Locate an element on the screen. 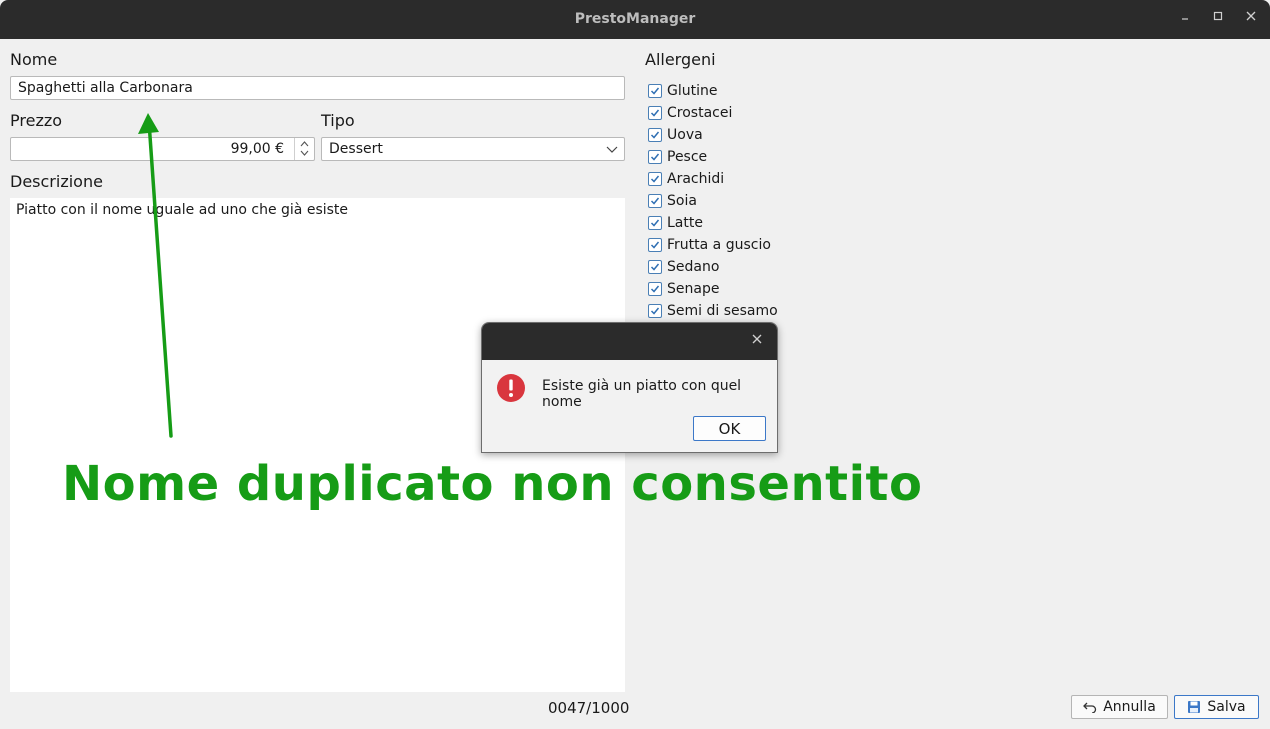 This screenshot has height=729, width=1270. error-icon is located at coordinates (511, 388).